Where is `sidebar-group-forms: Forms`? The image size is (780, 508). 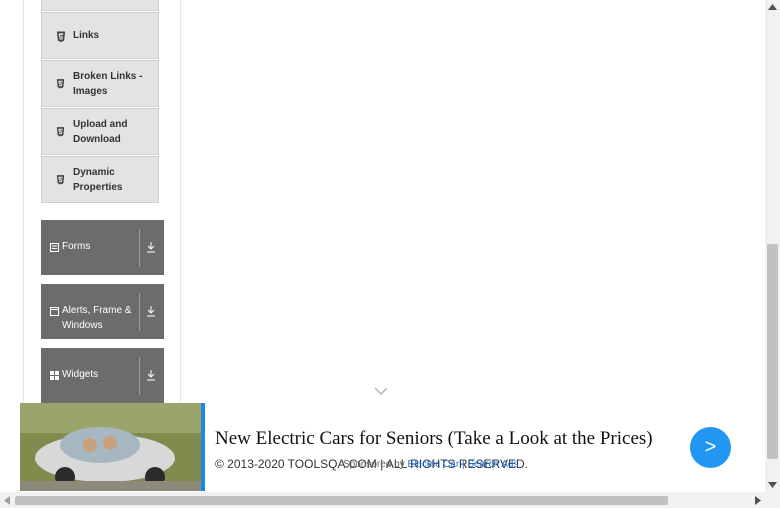 sidebar-group-forms: Forms is located at coordinates (102, 247).